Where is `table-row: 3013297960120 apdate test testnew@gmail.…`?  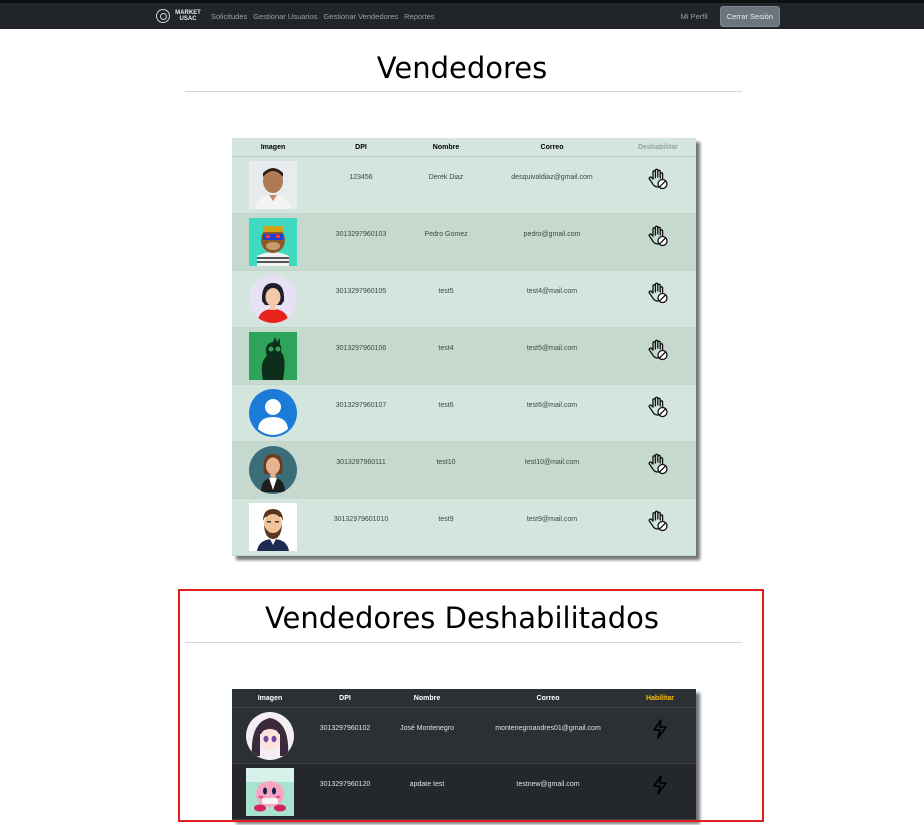 table-row: 3013297960120 apdate test testnew@gmail.… is located at coordinates (464, 791).